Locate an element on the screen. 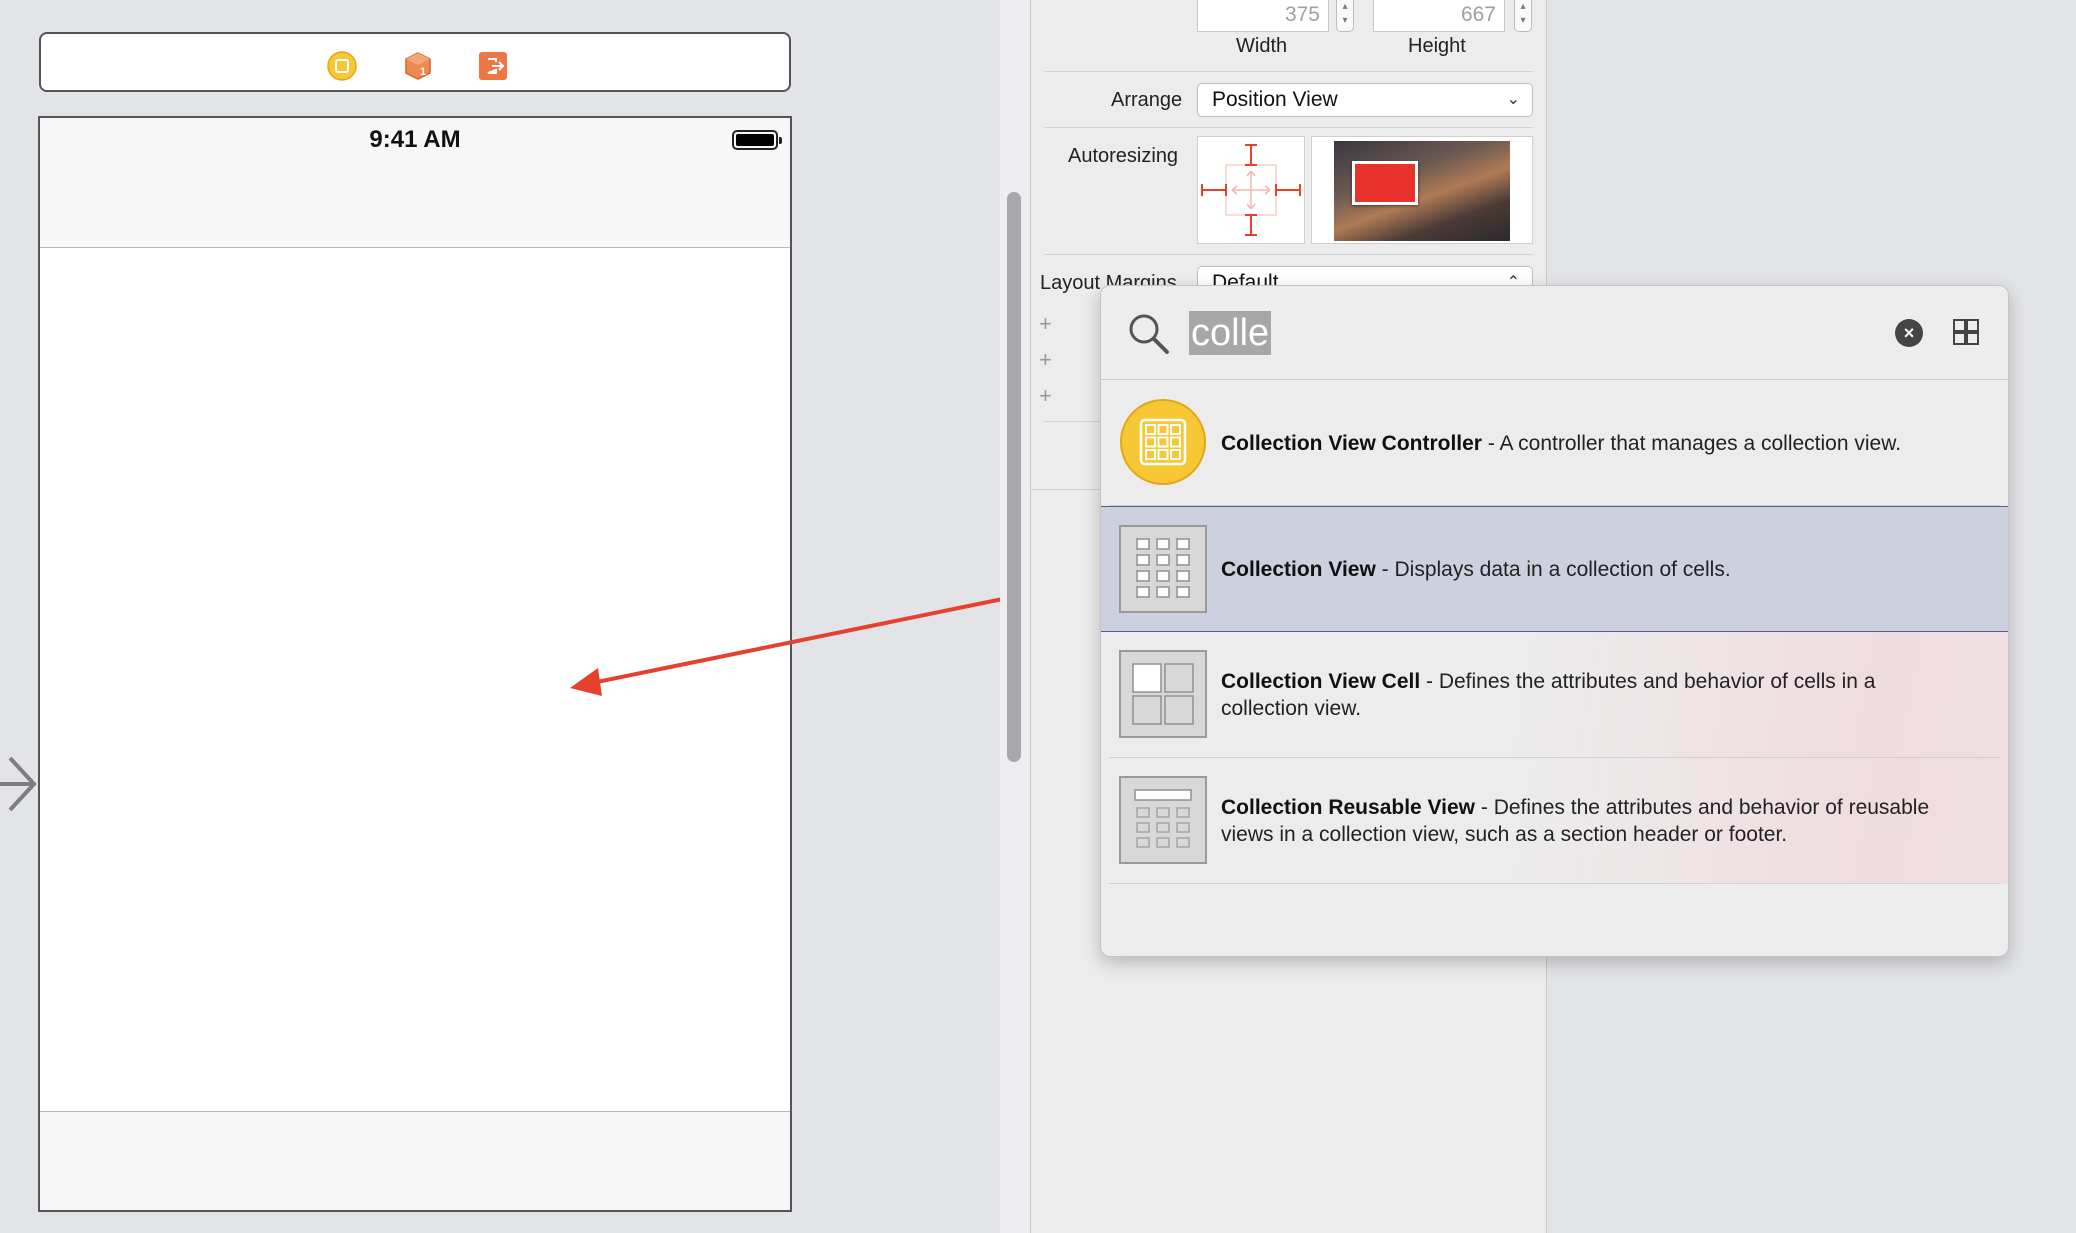 The height and width of the screenshot is (1233, 2076). battery-icon is located at coordinates (757, 140).